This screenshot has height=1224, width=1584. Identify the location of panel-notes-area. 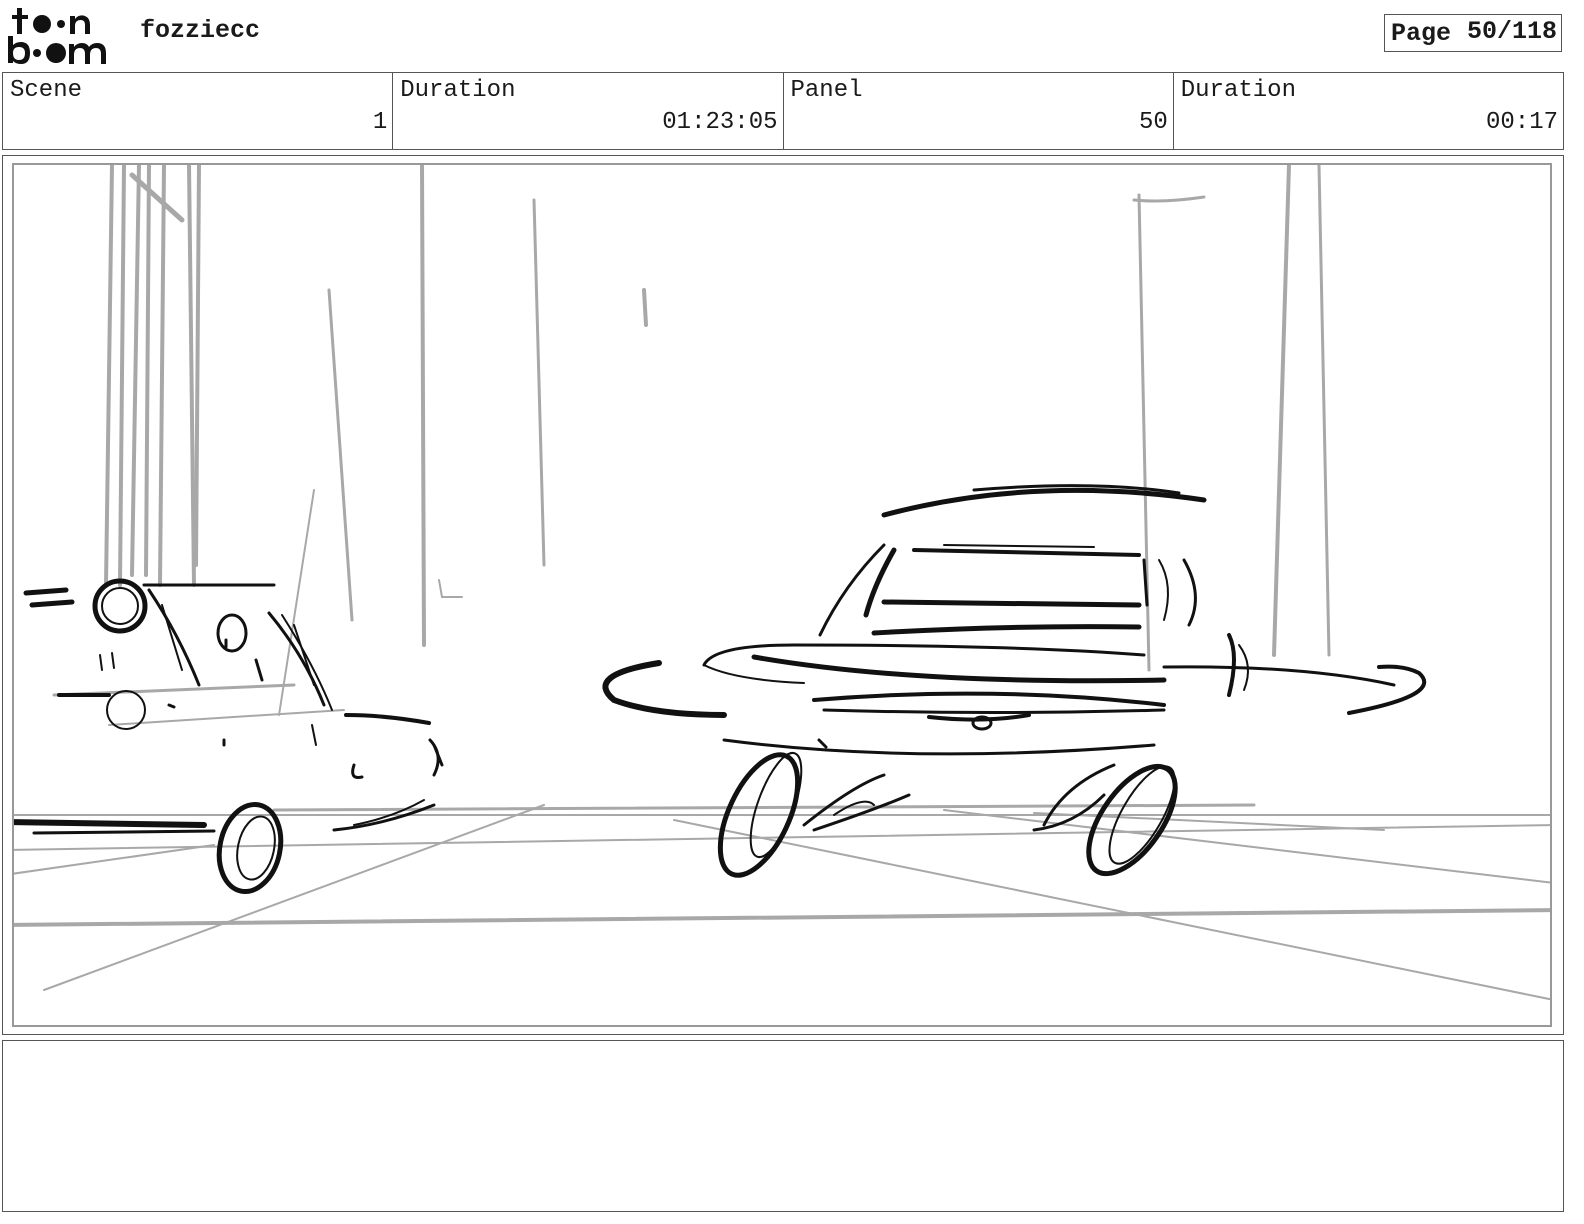
(783, 1126).